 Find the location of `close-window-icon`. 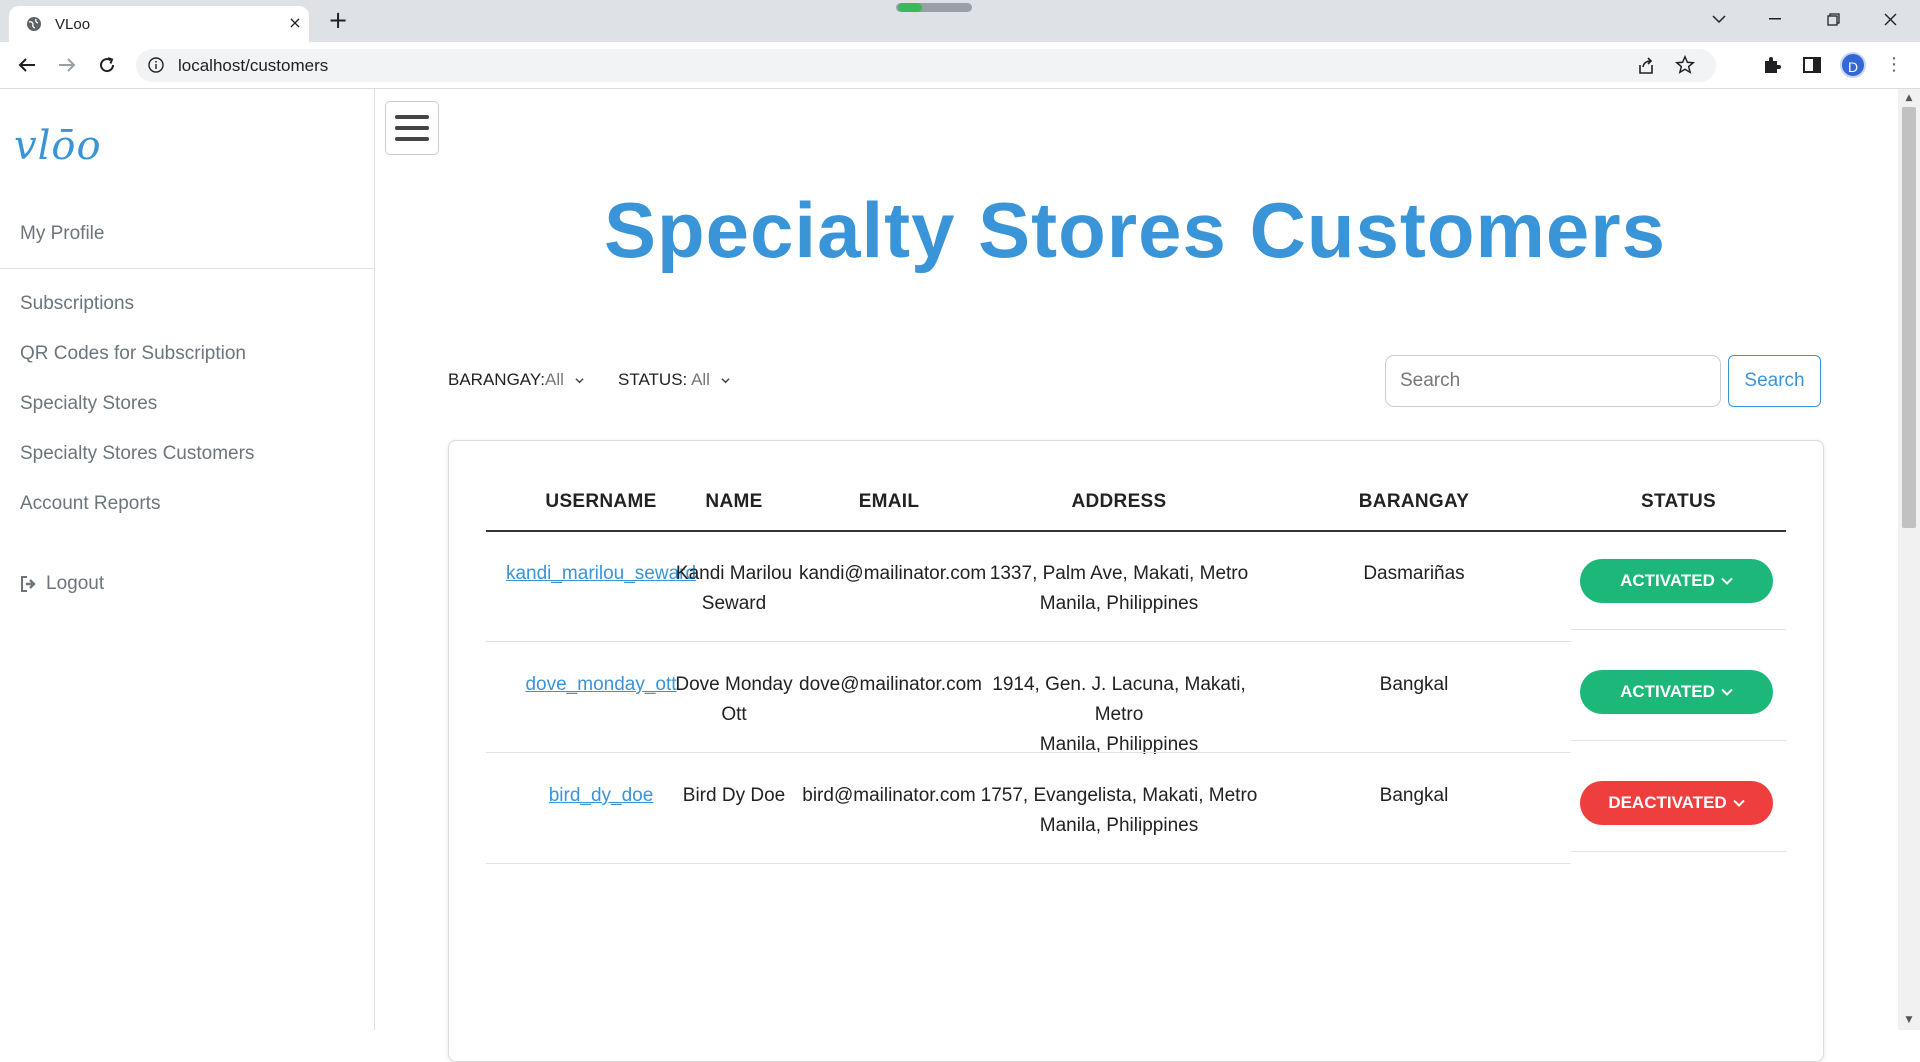

close-window-icon is located at coordinates (1890, 19).